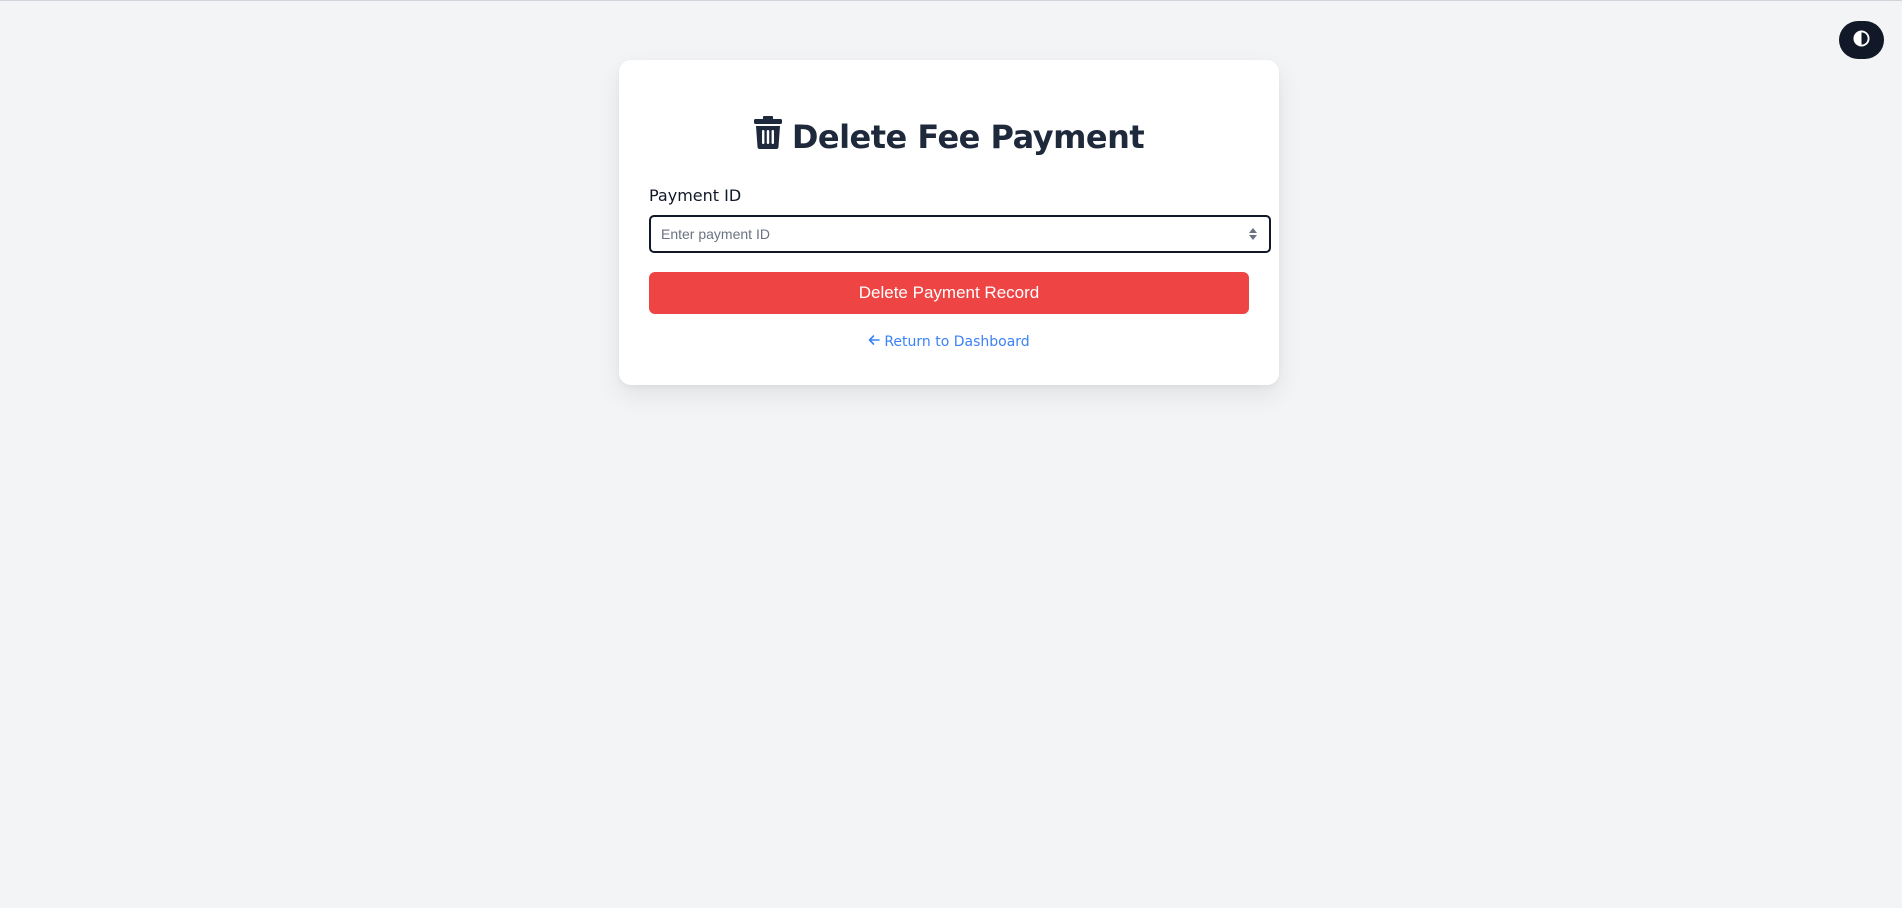 The height and width of the screenshot is (908, 1902). What do you see at coordinates (968, 136) in the screenshot?
I see `title-text: Delete Fee Payment` at bounding box center [968, 136].